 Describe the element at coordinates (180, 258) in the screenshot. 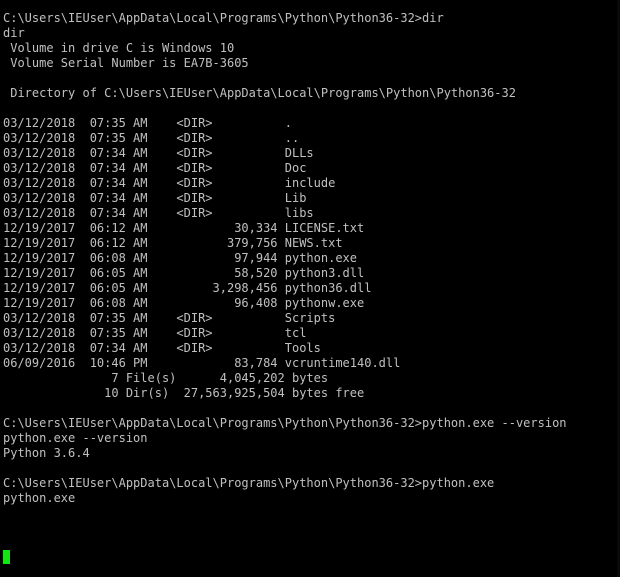

I see `file-listing-row: 12/19/2017 06:08 AM 97,944 python.exe` at that location.